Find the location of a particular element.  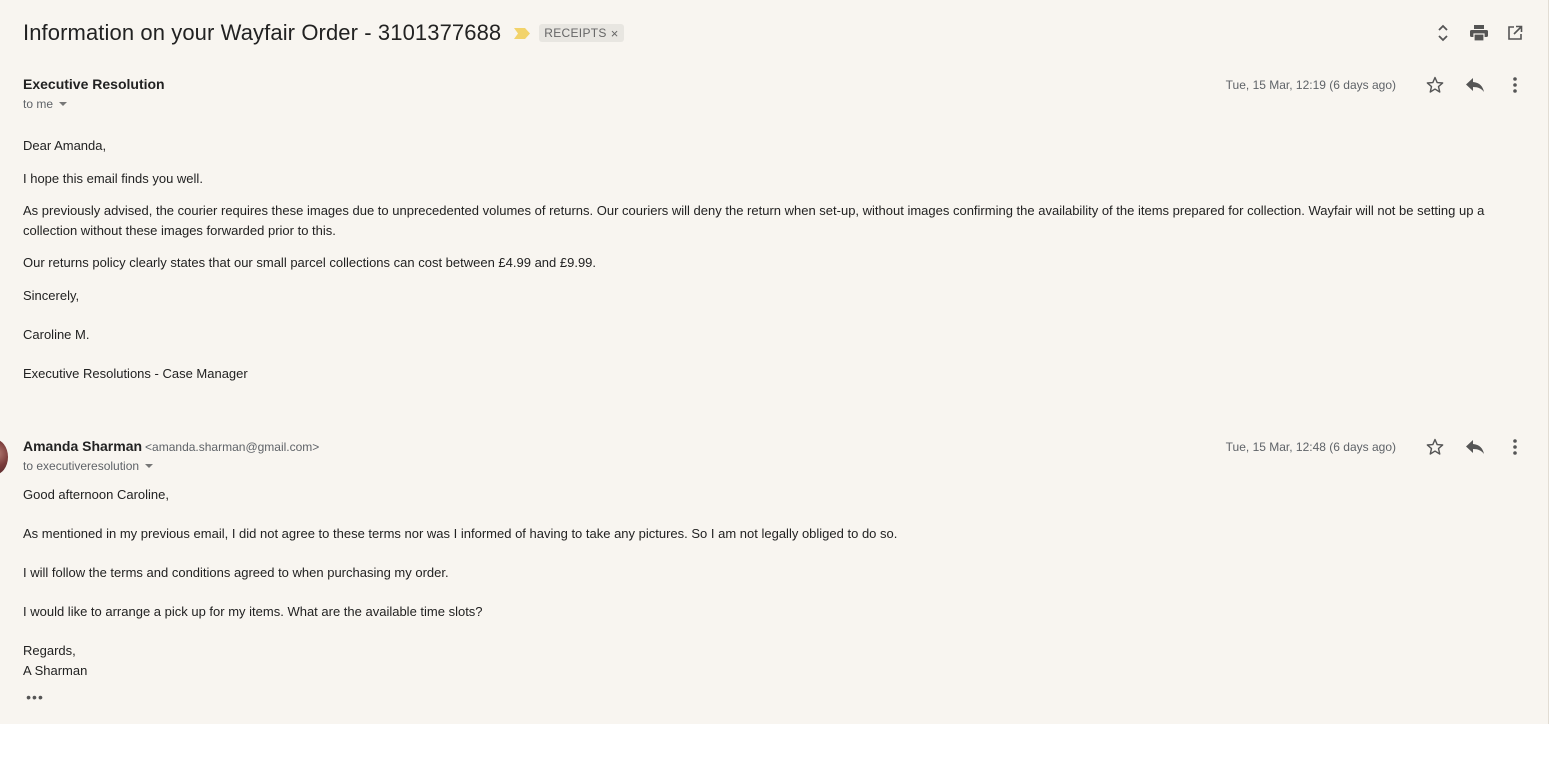

message-date: Tue, 15 Mar, 12:19 (6 days ago) is located at coordinates (1310, 85).